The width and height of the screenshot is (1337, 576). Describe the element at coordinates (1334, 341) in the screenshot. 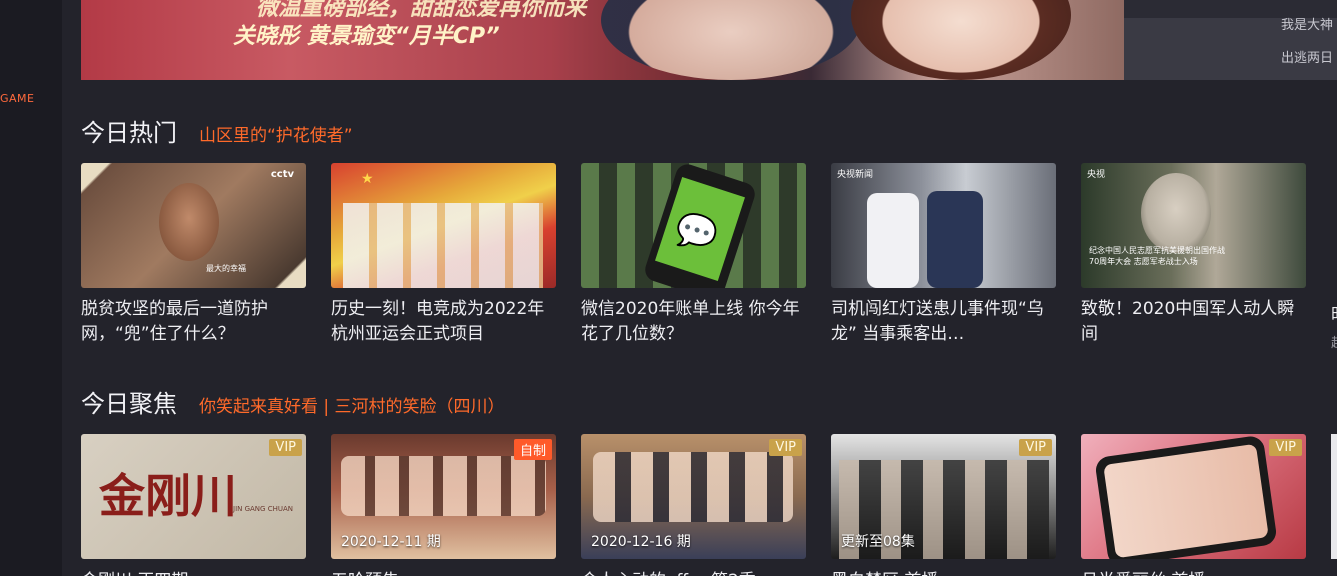

I see `partial-card-meta: 超` at that location.